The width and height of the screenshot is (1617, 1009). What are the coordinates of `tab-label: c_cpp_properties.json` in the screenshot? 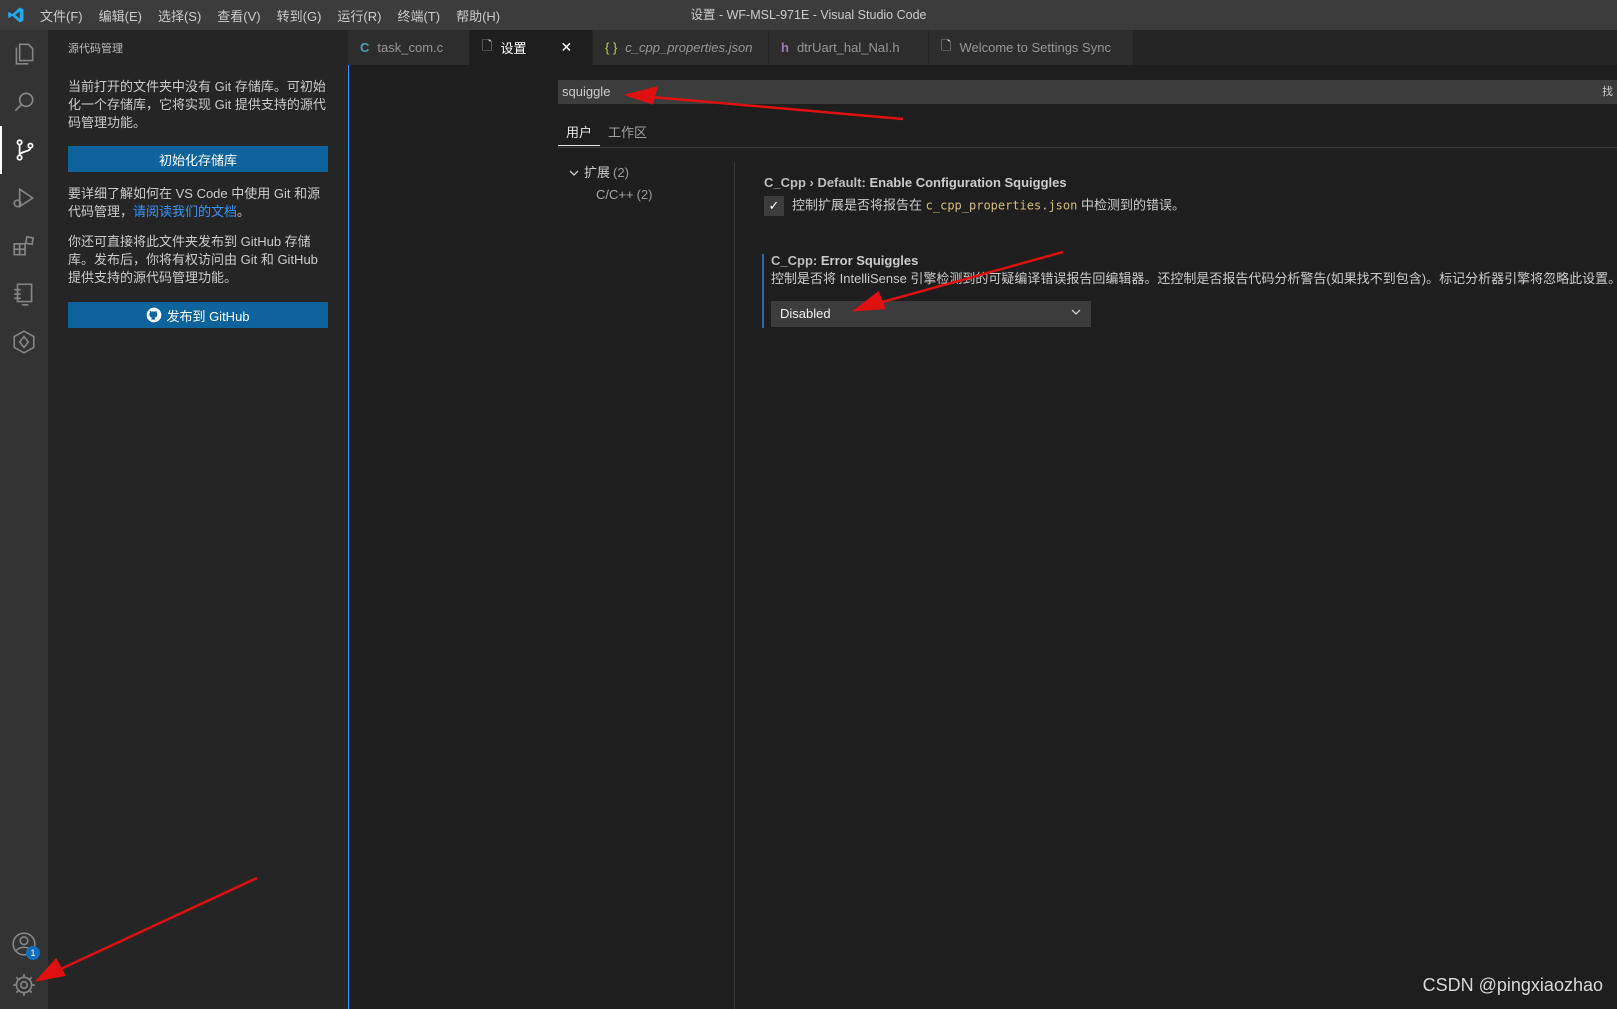 It's located at (689, 47).